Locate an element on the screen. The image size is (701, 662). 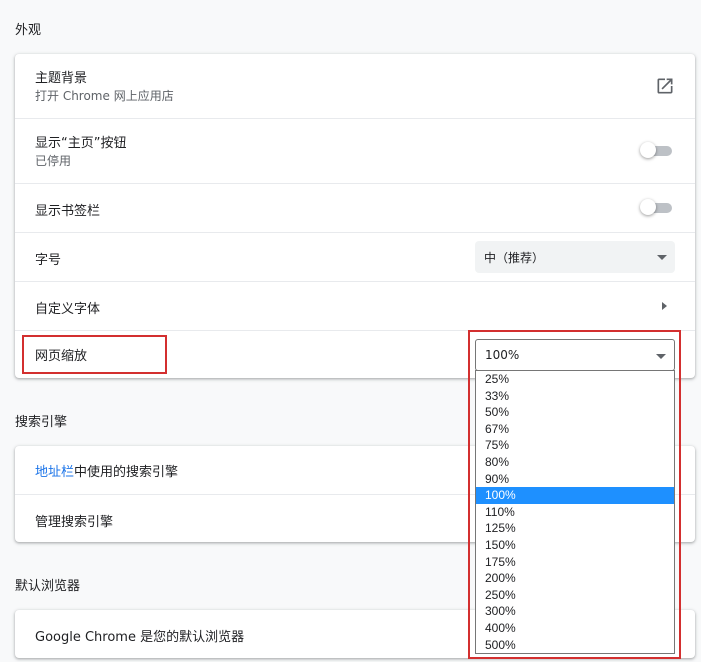
bookmarks-bar-title: 显示书签栏 is located at coordinates (68, 211).